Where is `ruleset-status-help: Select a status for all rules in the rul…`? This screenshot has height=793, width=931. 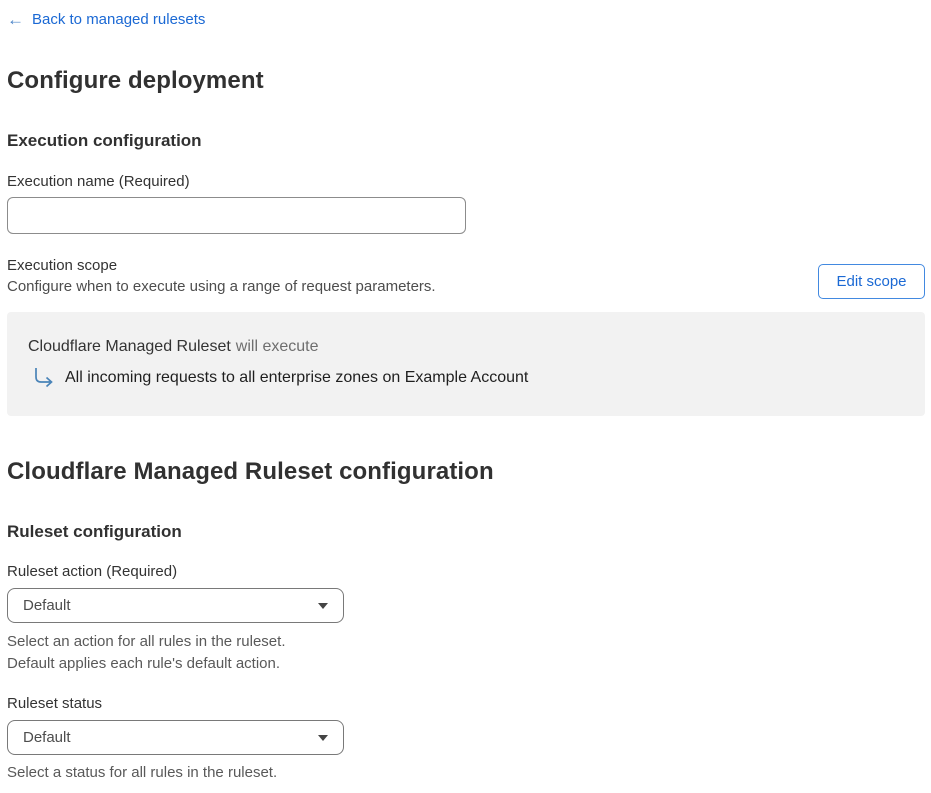 ruleset-status-help: Select a status for all rules in the rul… is located at coordinates (466, 773).